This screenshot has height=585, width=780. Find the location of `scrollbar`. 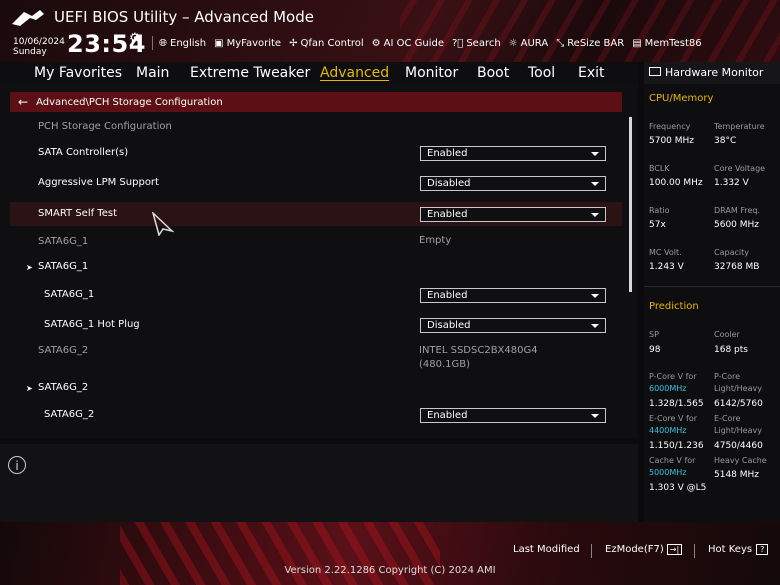

scrollbar is located at coordinates (630, 204).